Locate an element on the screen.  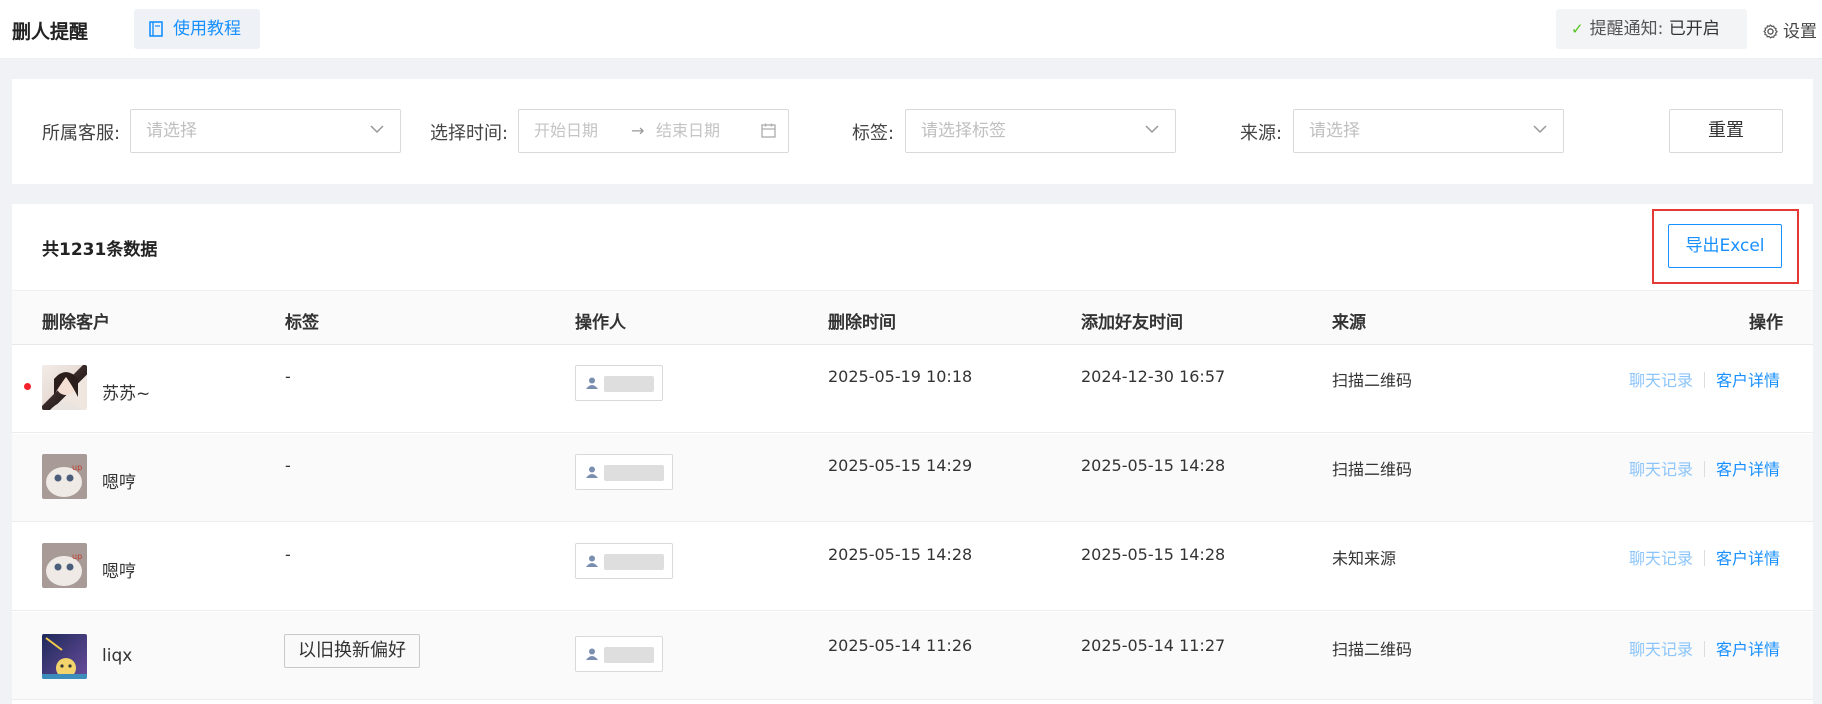
col-operator: 操作人 is located at coordinates (600, 323).